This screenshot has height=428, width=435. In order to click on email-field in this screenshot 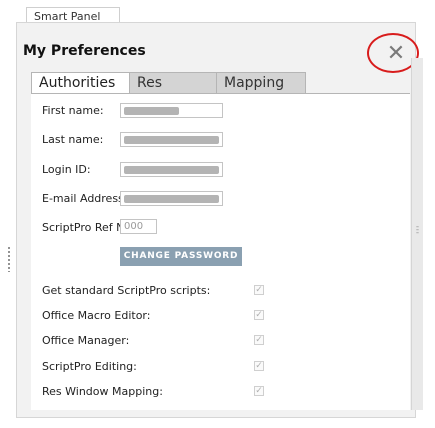, I will do `click(171, 198)`.